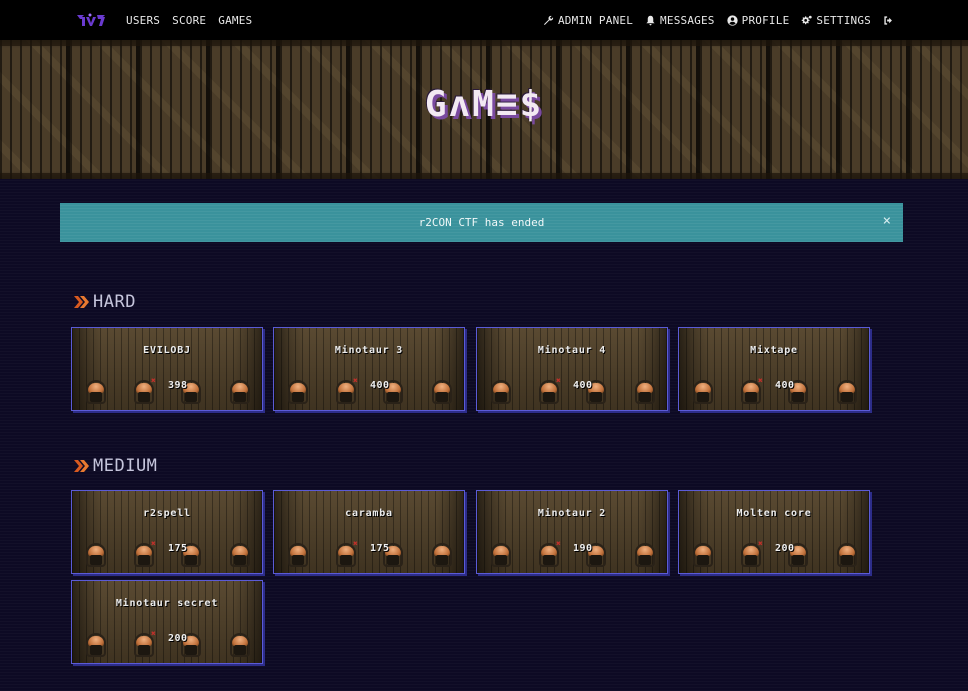 Image resolution: width=968 pixels, height=691 pixels. Describe the element at coordinates (774, 532) in the screenshot. I see `game-card: ✖ Molten core 200` at that location.